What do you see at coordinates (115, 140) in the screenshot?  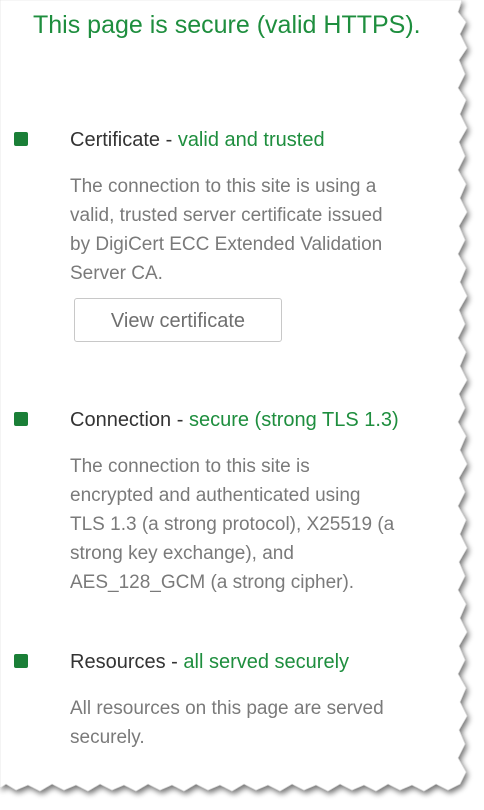 I see `certificate-label: Certificate` at bounding box center [115, 140].